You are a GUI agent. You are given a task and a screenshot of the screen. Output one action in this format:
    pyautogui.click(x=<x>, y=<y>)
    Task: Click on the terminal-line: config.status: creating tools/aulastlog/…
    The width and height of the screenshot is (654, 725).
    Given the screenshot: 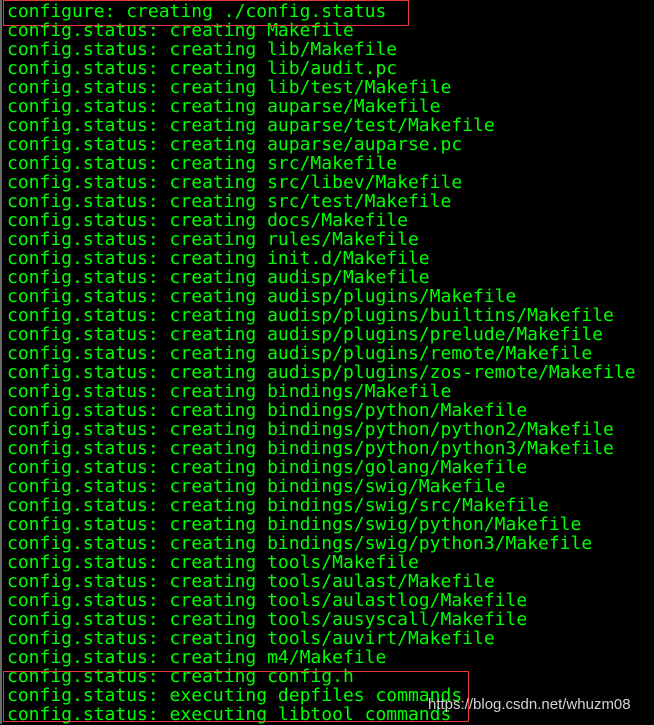 What is the action you would take?
    pyautogui.click(x=267, y=600)
    